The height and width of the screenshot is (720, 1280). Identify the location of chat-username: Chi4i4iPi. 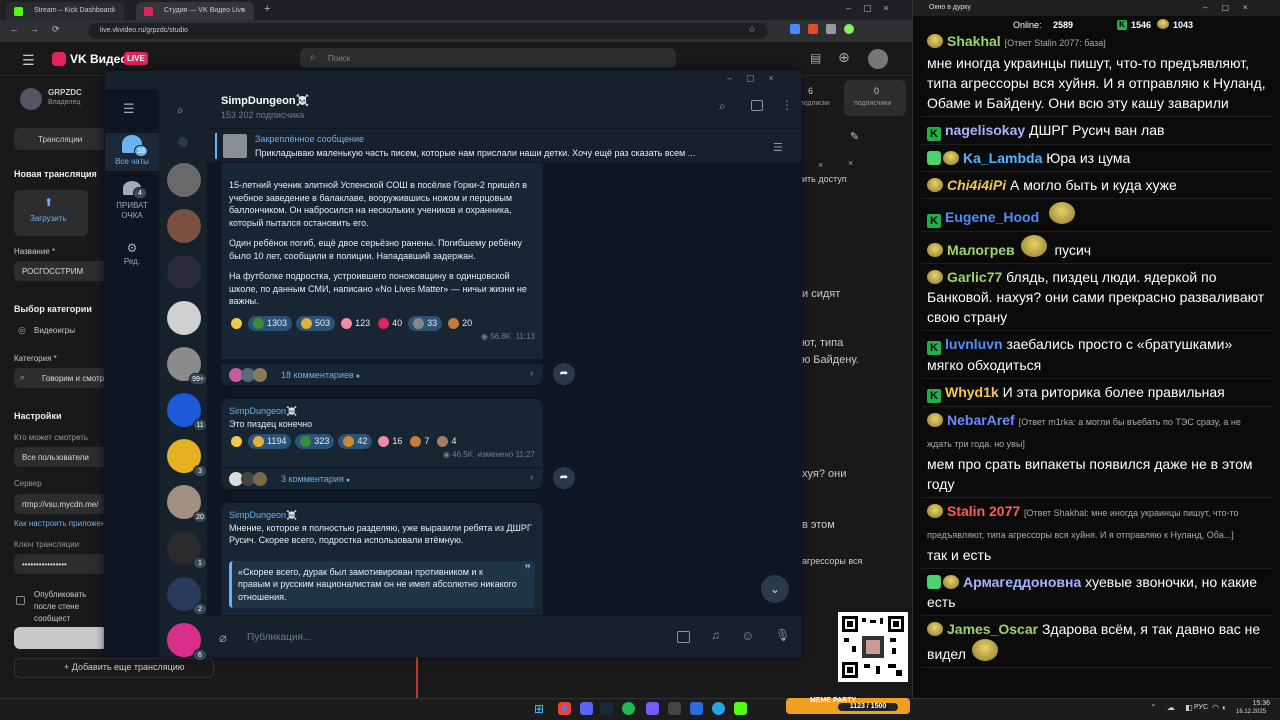
(976, 185).